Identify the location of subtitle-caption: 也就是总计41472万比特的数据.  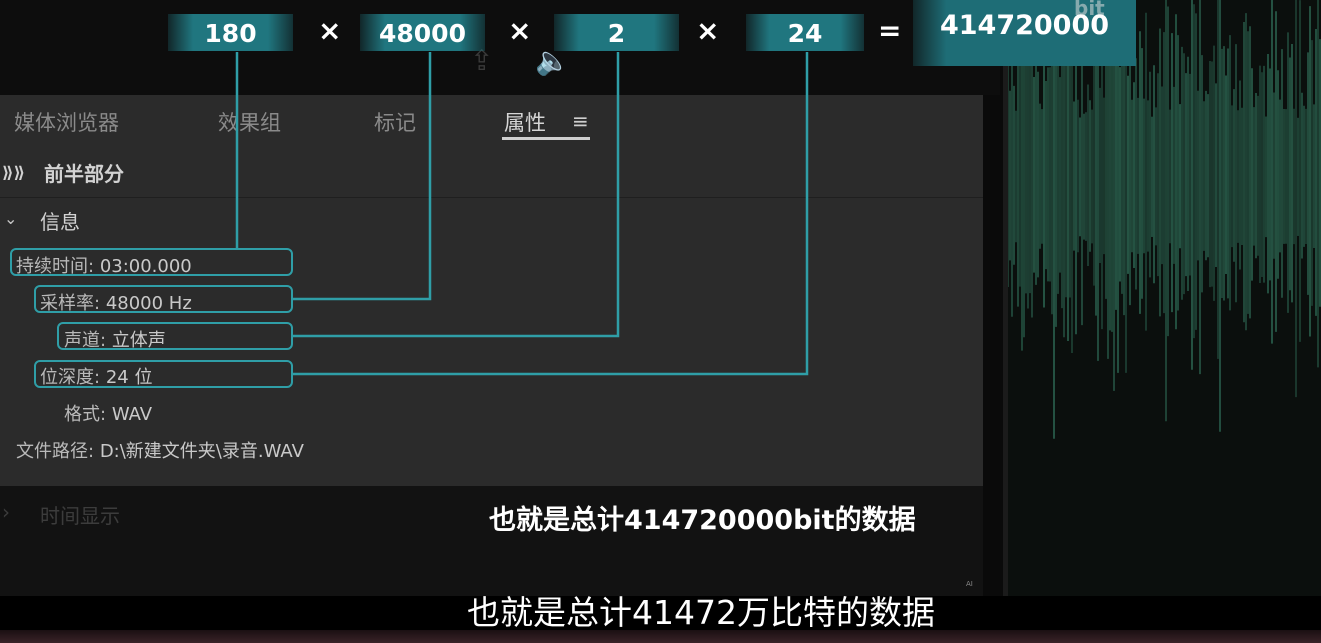
(701, 612).